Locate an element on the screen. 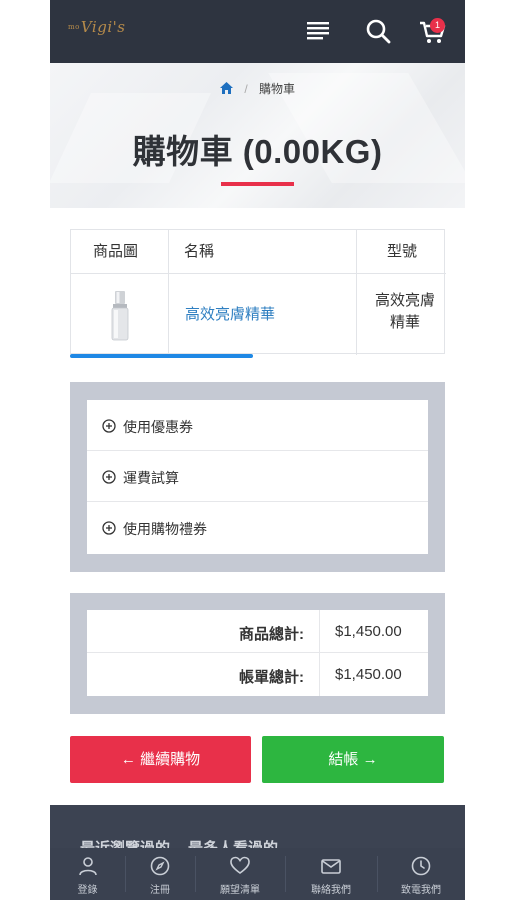 The height and width of the screenshot is (900, 507). nav-call: 致電我們 is located at coordinates (421, 874).